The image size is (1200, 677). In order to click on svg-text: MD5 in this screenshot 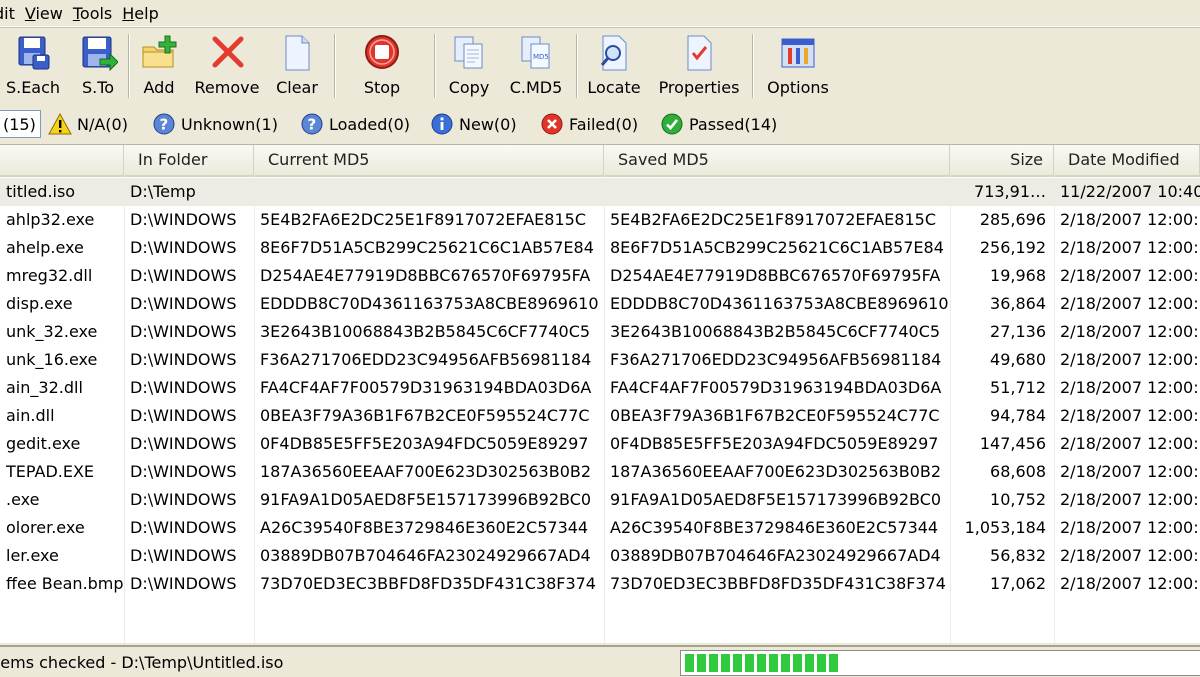, I will do `click(541, 57)`.